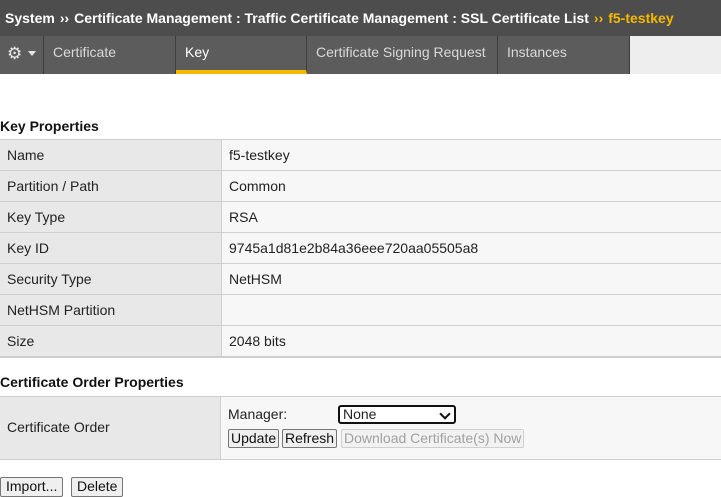 This screenshot has width=721, height=497. I want to click on manager-select-value: None, so click(359, 414).